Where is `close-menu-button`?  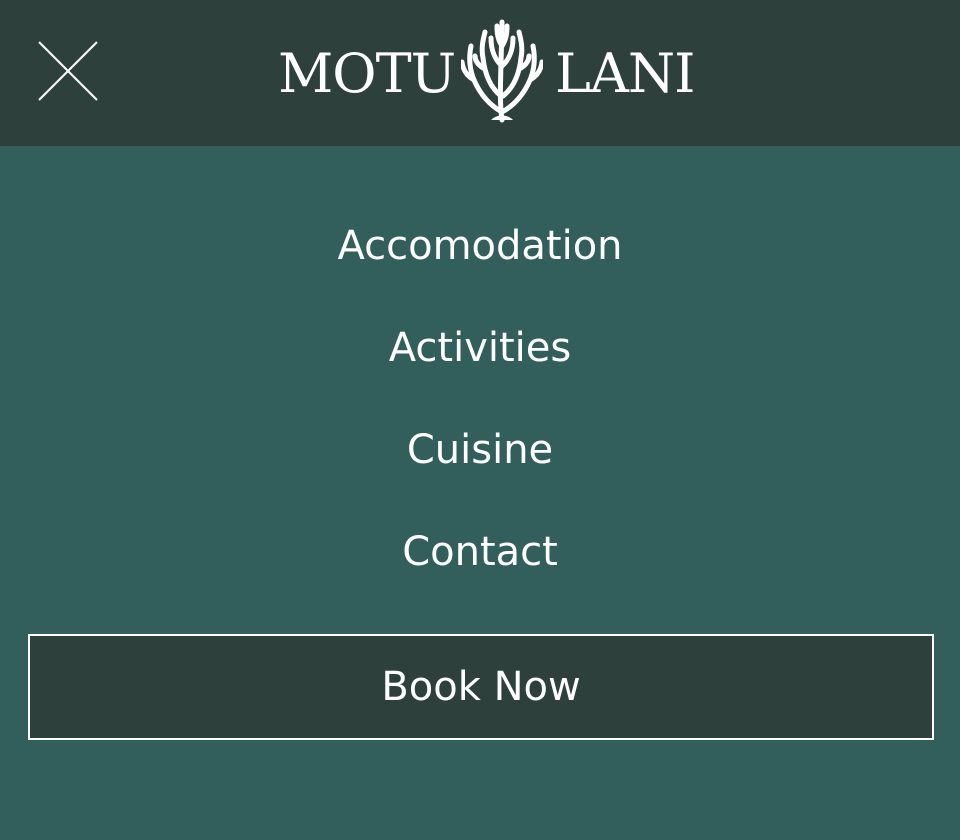 close-menu-button is located at coordinates (68, 71).